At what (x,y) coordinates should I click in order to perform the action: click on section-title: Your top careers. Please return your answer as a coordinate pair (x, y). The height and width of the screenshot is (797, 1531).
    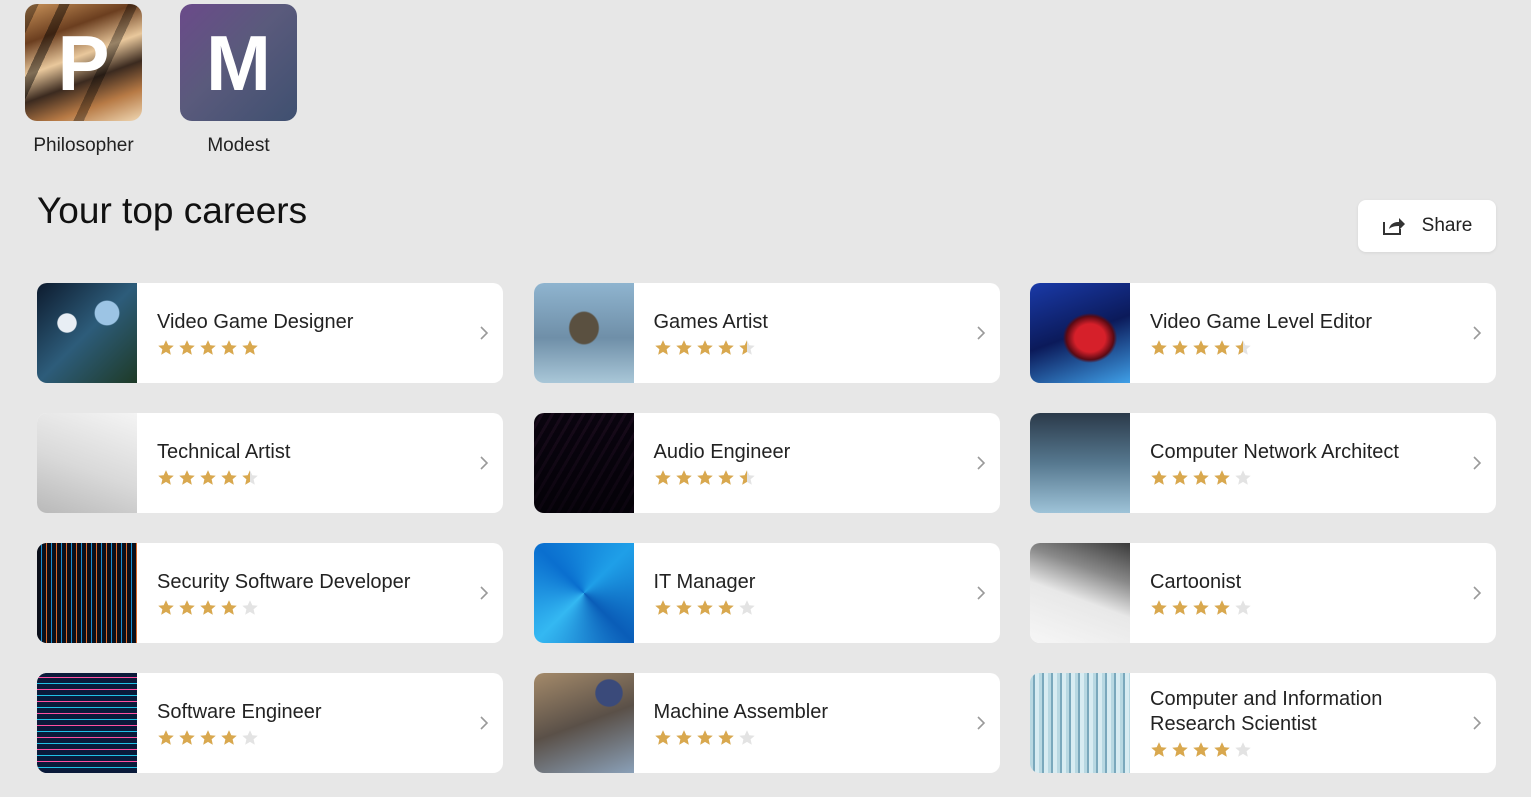
    Looking at the image, I should click on (172, 210).